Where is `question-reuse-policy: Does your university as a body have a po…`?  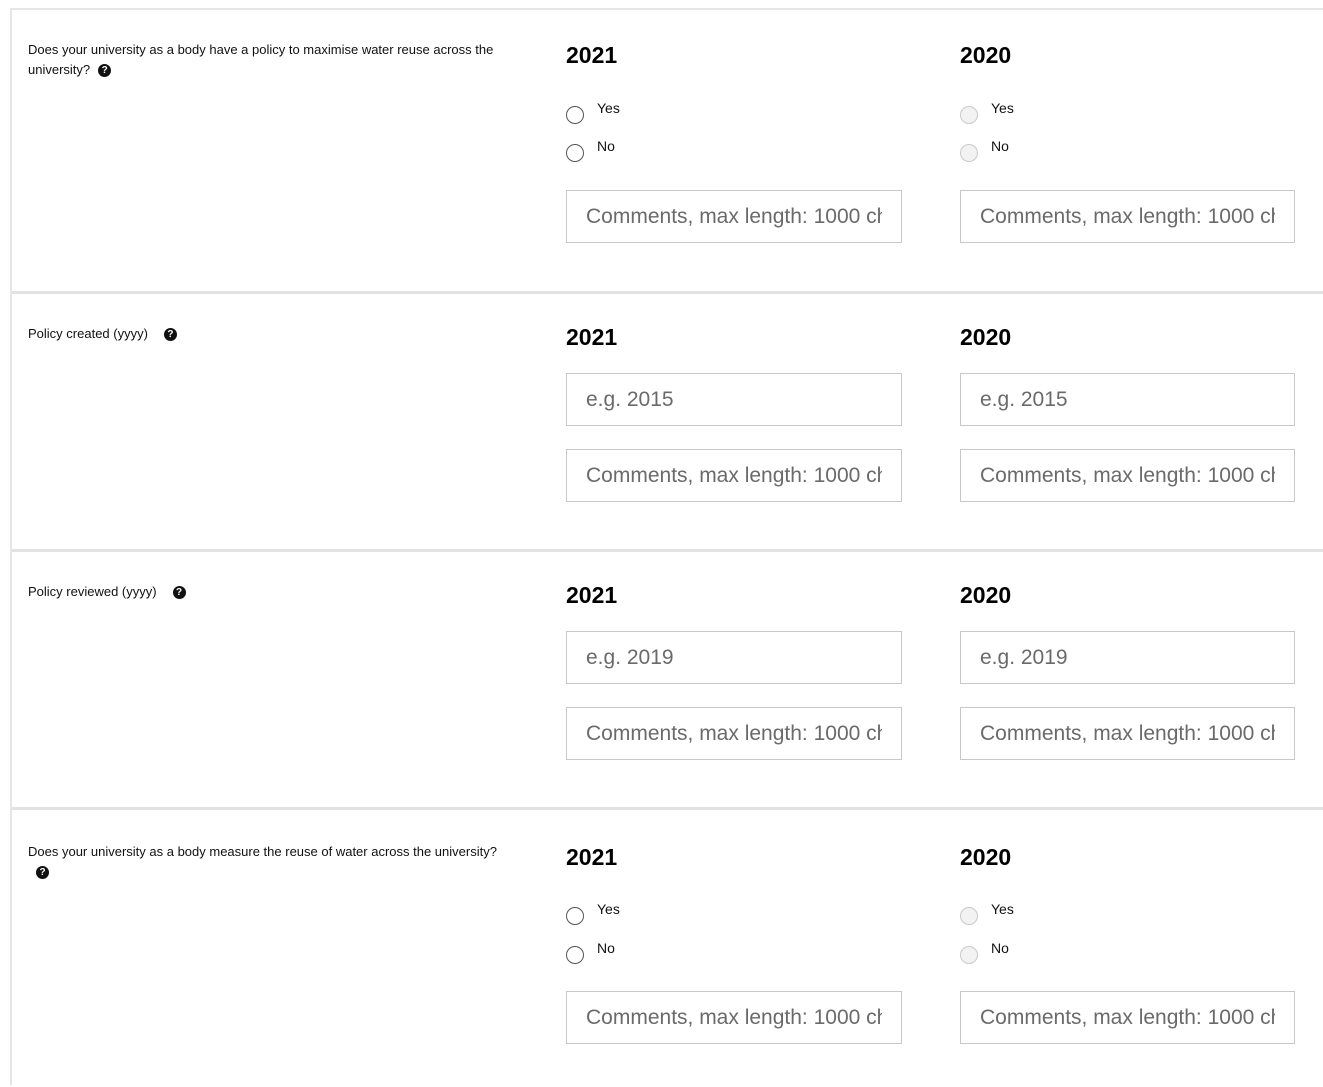
question-reuse-policy: Does your university as a body have a po… is located at coordinates (263, 60).